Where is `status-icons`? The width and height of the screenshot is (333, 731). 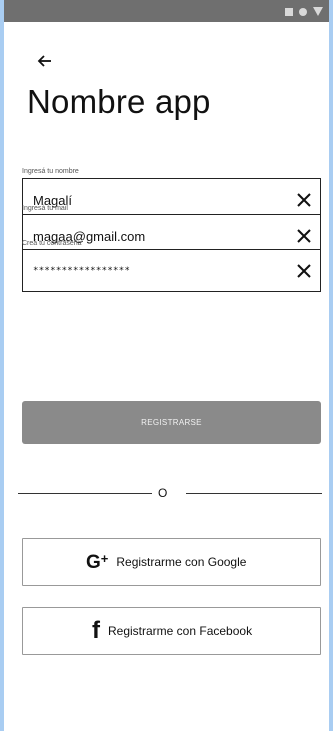
status-icons is located at coordinates (304, 11).